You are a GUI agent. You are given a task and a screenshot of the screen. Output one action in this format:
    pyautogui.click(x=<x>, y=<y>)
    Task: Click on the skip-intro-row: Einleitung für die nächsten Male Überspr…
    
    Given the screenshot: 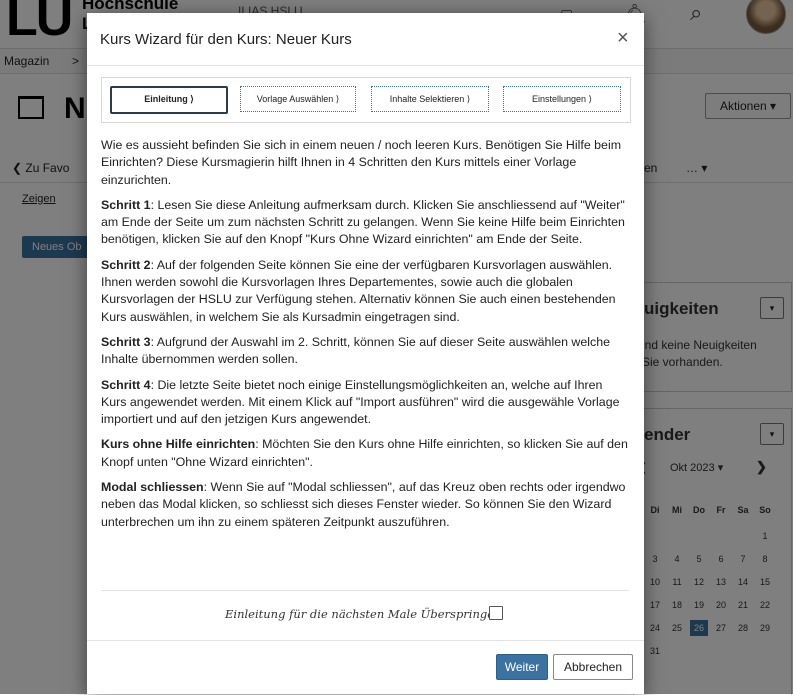 What is the action you would take?
    pyautogui.click(x=365, y=615)
    